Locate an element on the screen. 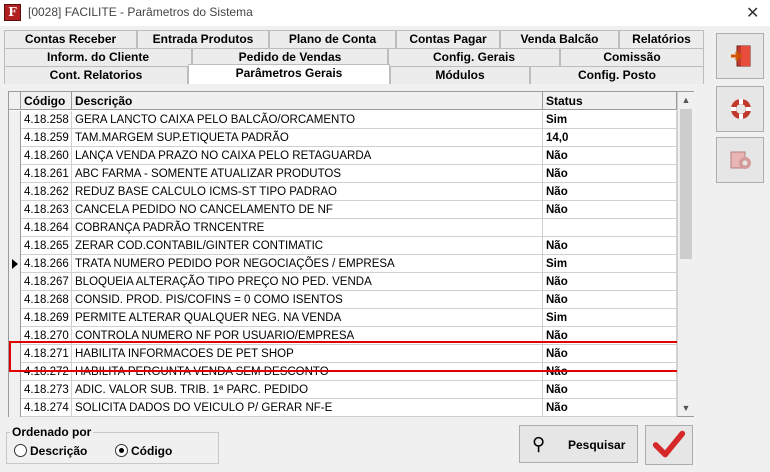 The height and width of the screenshot is (472, 770). tab-config-posto: Config. Posto is located at coordinates (617, 75).